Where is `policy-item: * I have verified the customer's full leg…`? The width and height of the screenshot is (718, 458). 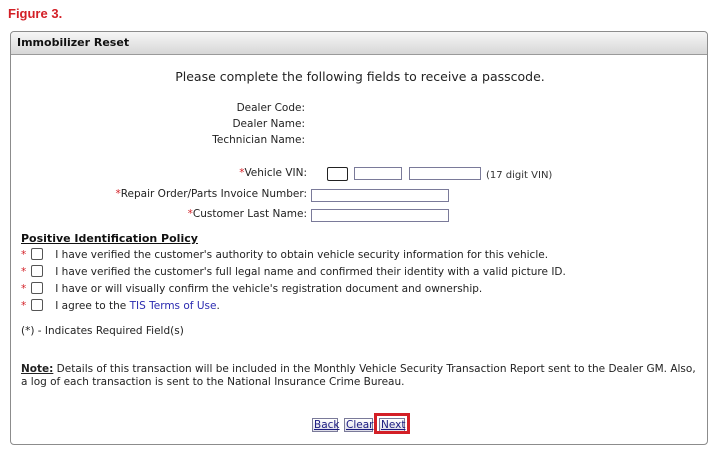 policy-item: * I have verified the customer's full leg… is located at coordinates (293, 271).